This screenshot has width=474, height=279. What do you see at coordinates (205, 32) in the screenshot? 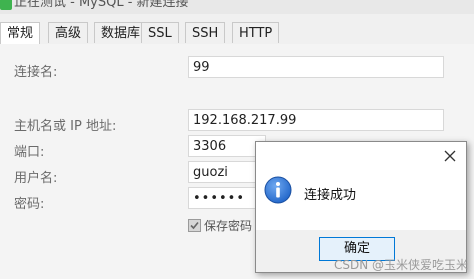
I see `tab-ssh: SSH` at bounding box center [205, 32].